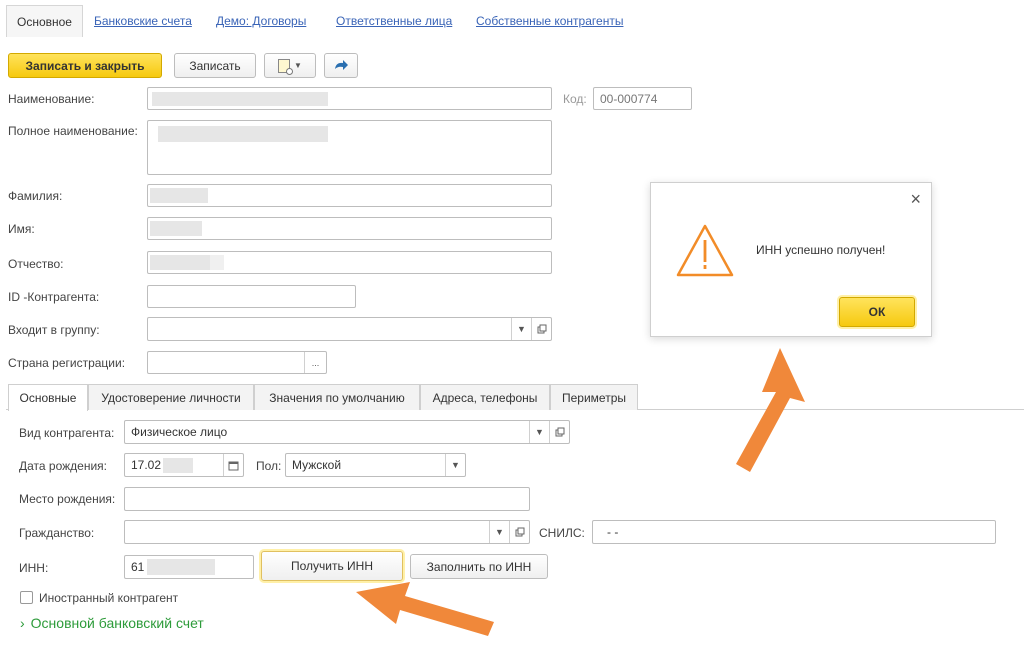 The height and width of the screenshot is (652, 1024). I want to click on ok-button: ОК, so click(877, 312).